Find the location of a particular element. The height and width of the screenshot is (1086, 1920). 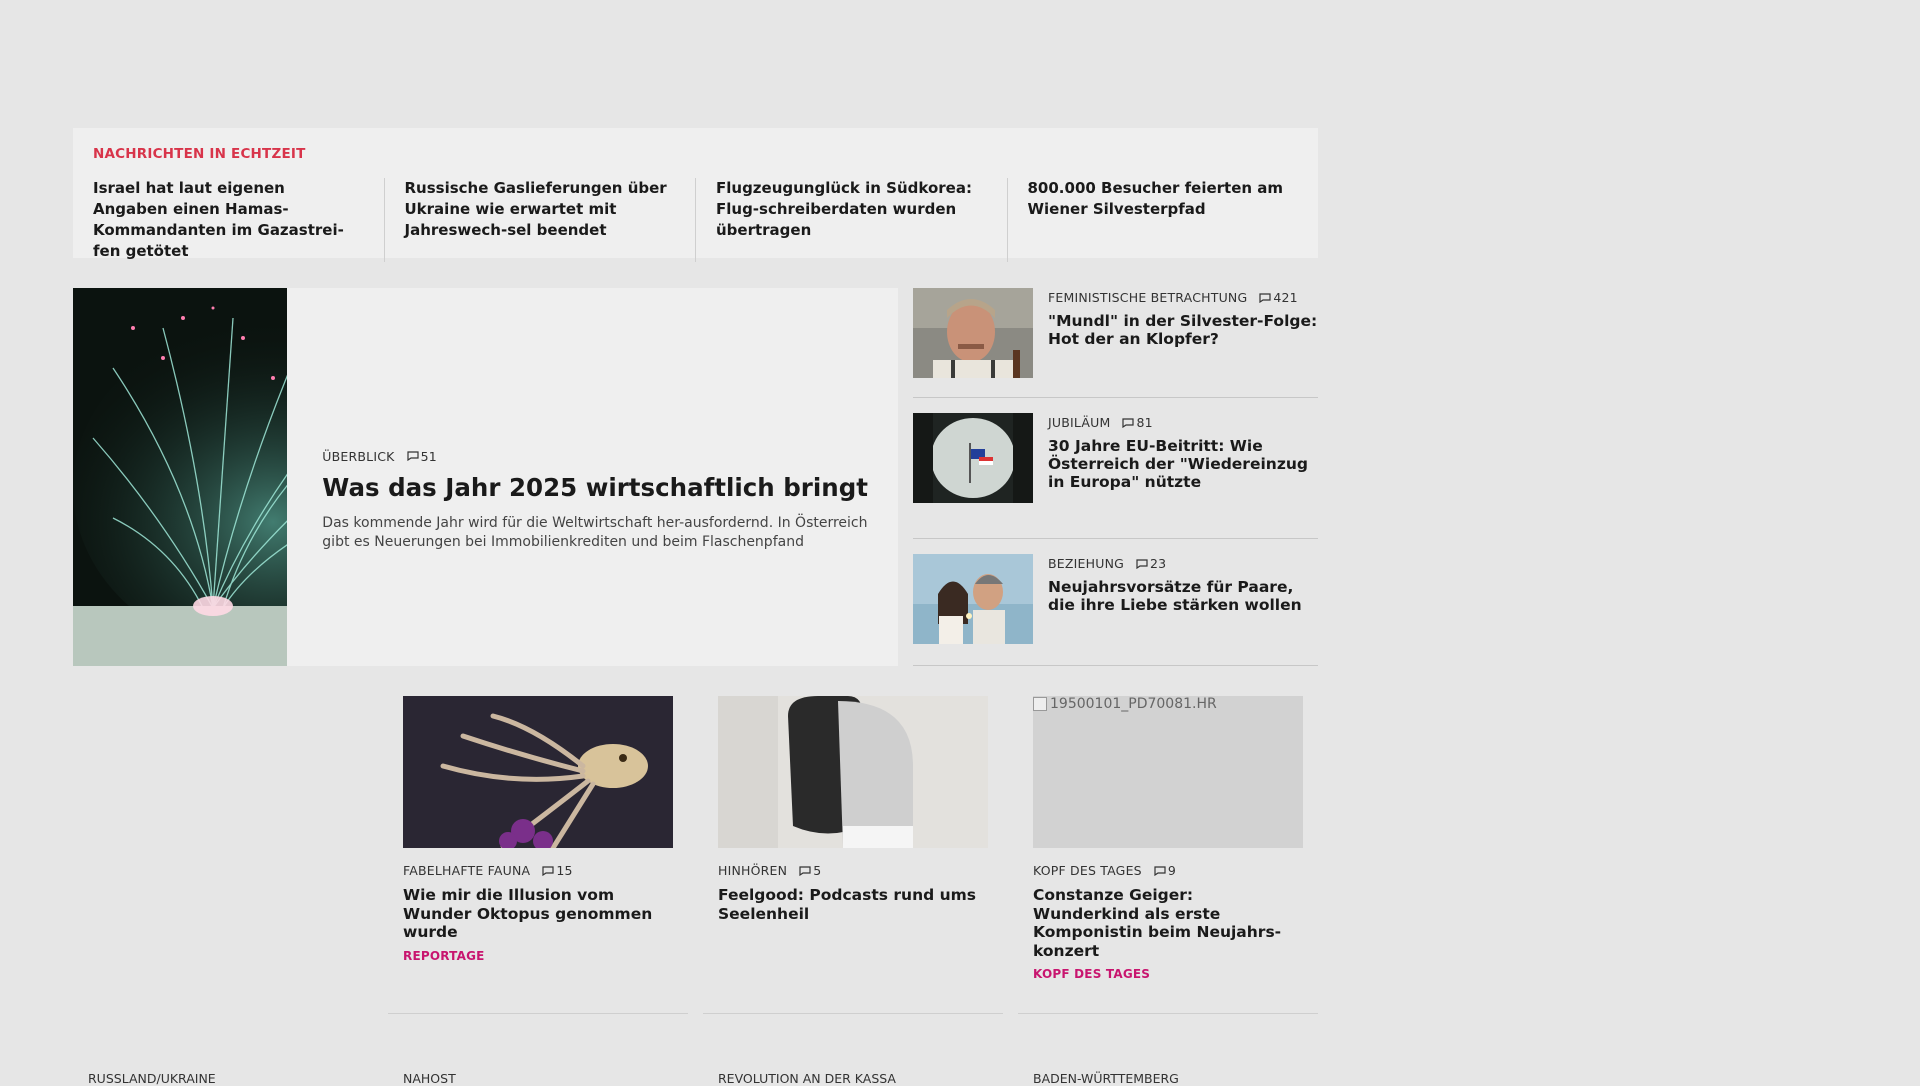

comment-count: 81 is located at coordinates (1137, 422).